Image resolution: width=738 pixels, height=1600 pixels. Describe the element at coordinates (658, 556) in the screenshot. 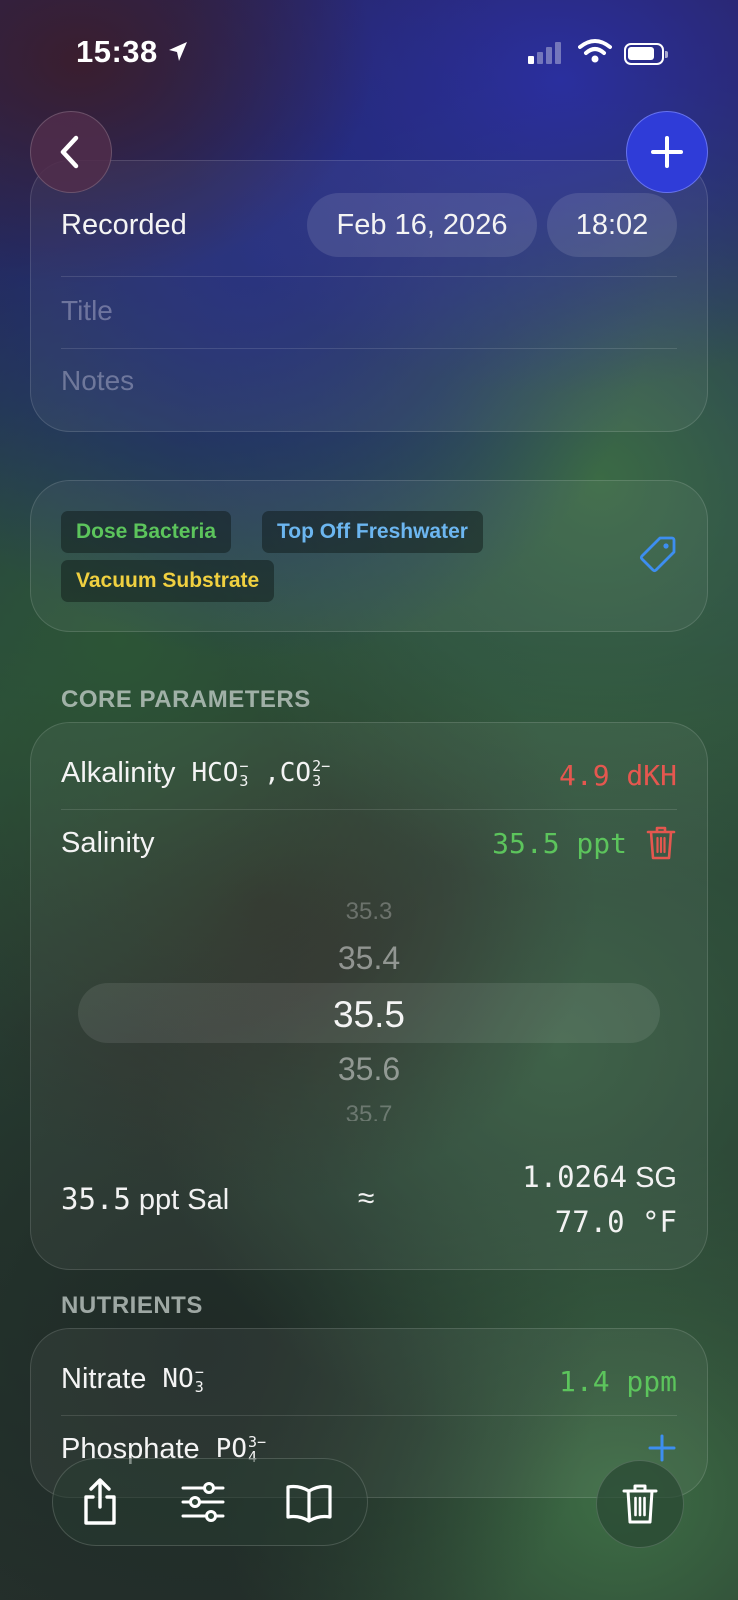

I see `tag-icon` at that location.